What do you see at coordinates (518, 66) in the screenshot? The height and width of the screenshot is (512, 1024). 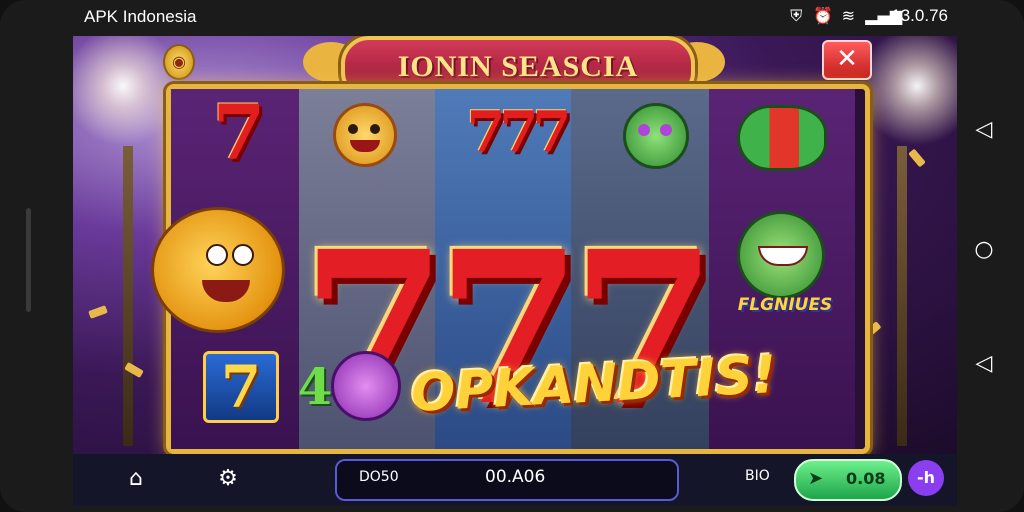 I see `game-title: IONIN SEASCIA` at bounding box center [518, 66].